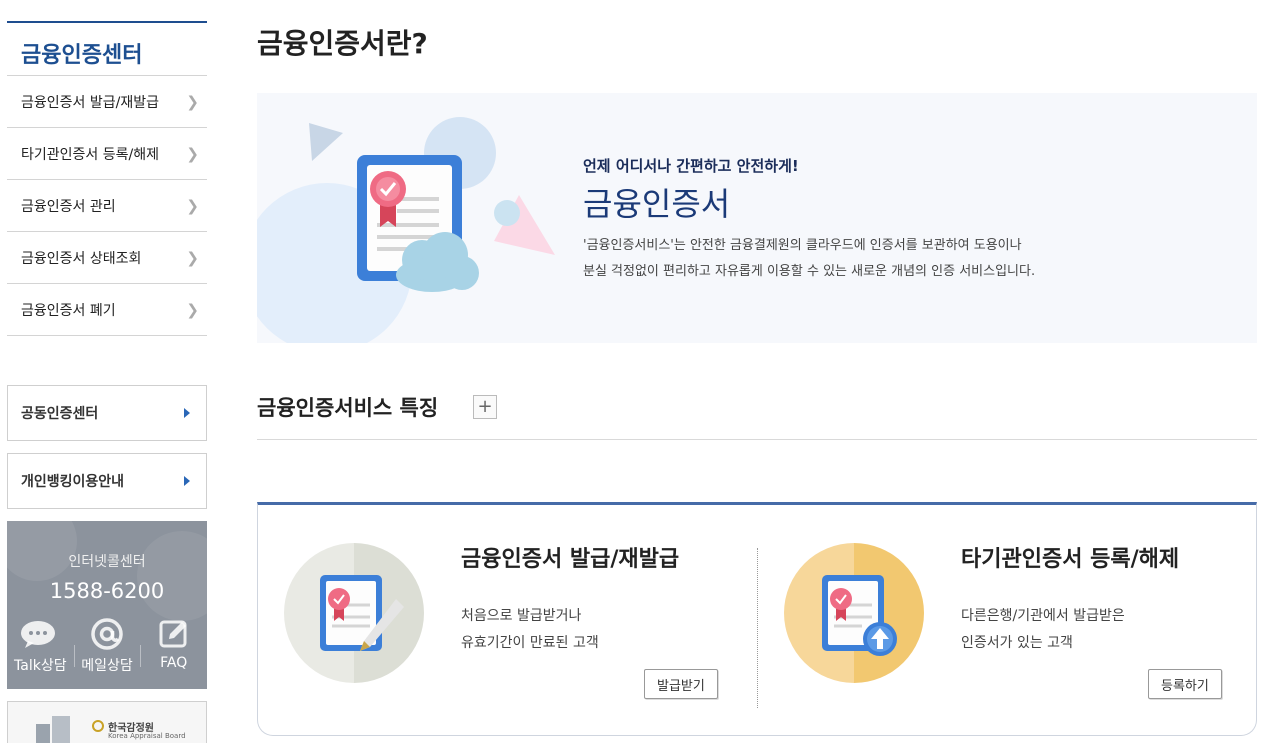 The image size is (1267, 743). What do you see at coordinates (521, 616) in the screenshot?
I see `service-description-line: 처음으로 발급받거나` at bounding box center [521, 616].